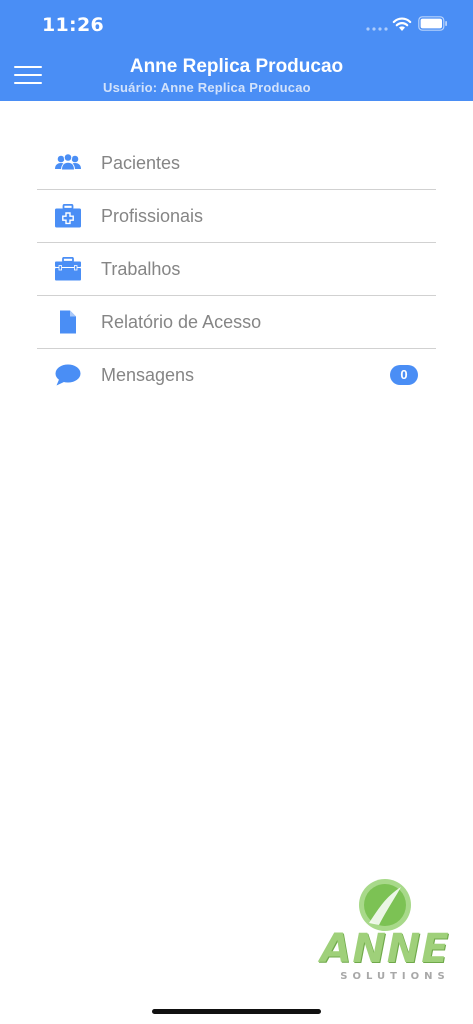 The height and width of the screenshot is (1024, 473). Describe the element at coordinates (68, 375) in the screenshot. I see `chat-bubble-icon` at that location.